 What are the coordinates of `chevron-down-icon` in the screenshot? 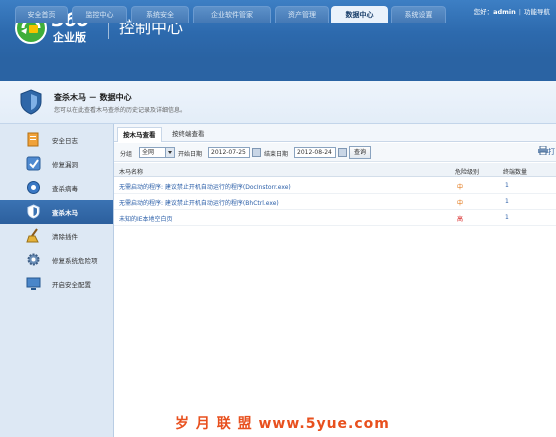 It's located at (169, 152).